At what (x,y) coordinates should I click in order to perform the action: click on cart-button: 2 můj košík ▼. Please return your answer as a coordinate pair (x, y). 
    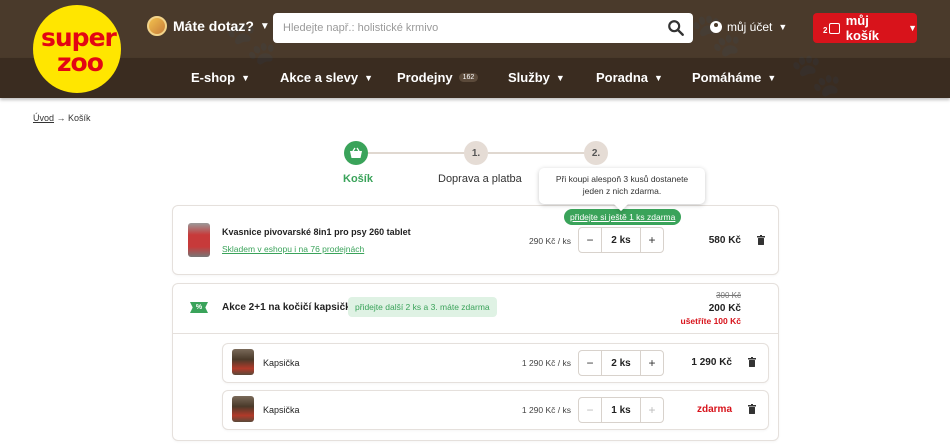
    Looking at the image, I should click on (865, 28).